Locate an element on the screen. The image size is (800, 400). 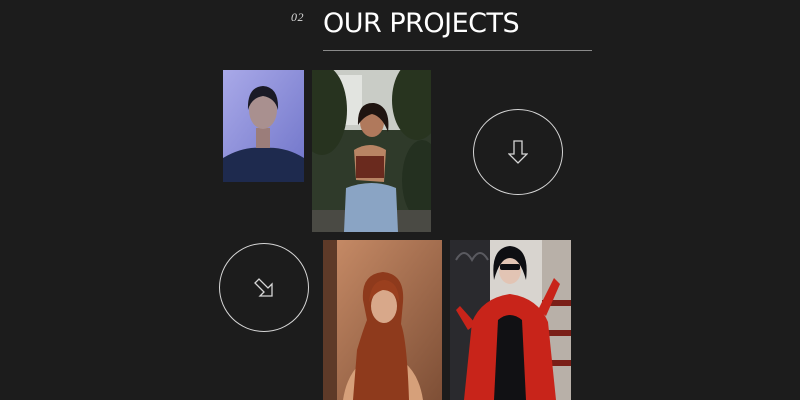
section-number: 02 is located at coordinates (297, 17).